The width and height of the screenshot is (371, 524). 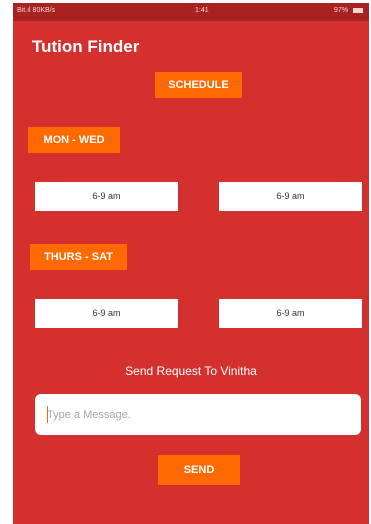 I want to click on request-heading: Send Request To Vinitha, so click(x=191, y=371).